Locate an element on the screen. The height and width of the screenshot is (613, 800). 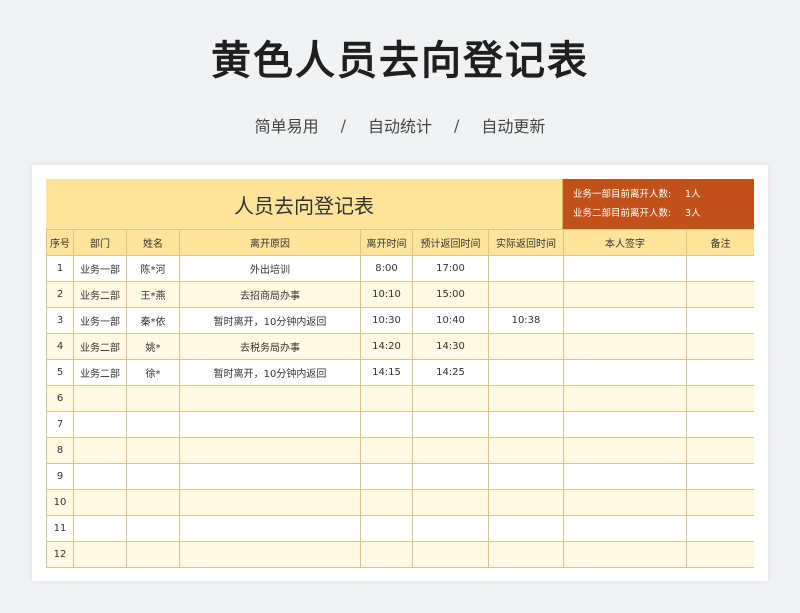
col-header-name: 姓名 is located at coordinates (153, 242).